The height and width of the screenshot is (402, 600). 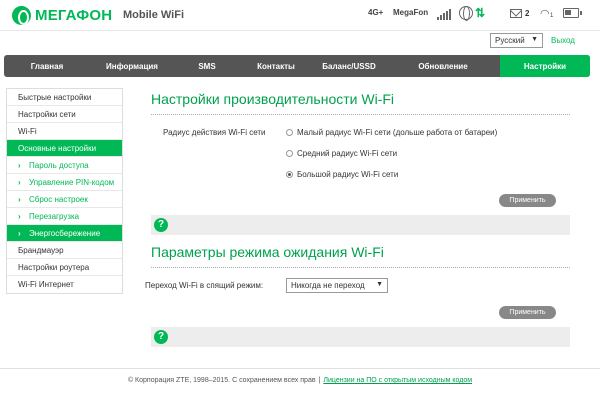 I want to click on language-select: Русский ▼, so click(x=516, y=40).